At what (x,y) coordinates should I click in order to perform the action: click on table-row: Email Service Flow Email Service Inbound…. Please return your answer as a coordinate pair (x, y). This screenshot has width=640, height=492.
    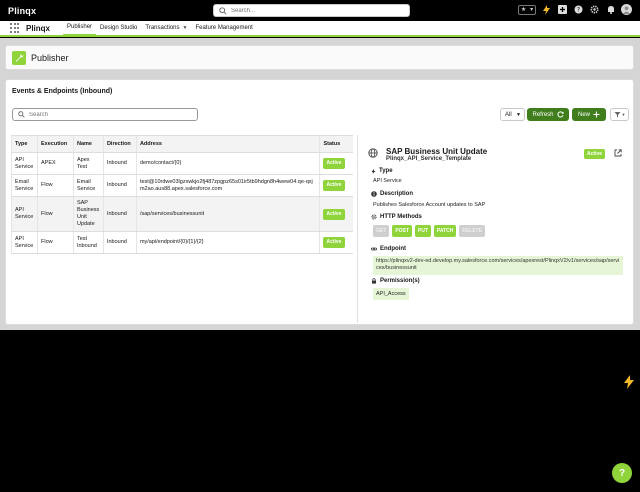
    Looking at the image, I should click on (182, 185).